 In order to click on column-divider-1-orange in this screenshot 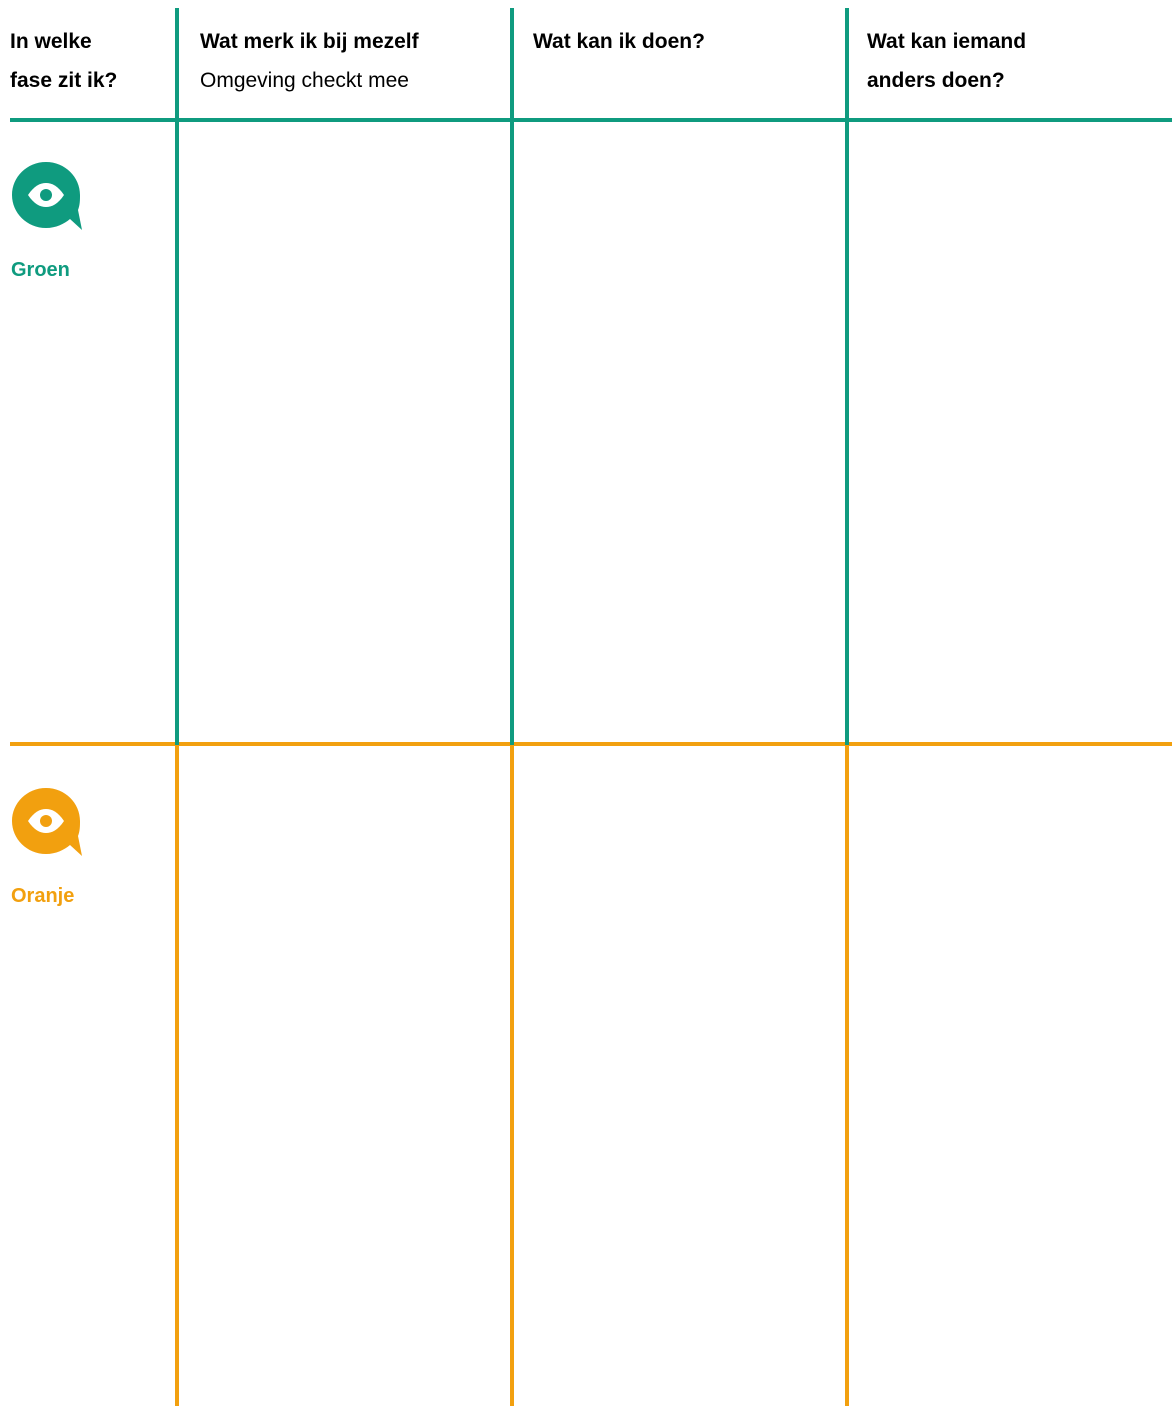, I will do `click(177, 1075)`.